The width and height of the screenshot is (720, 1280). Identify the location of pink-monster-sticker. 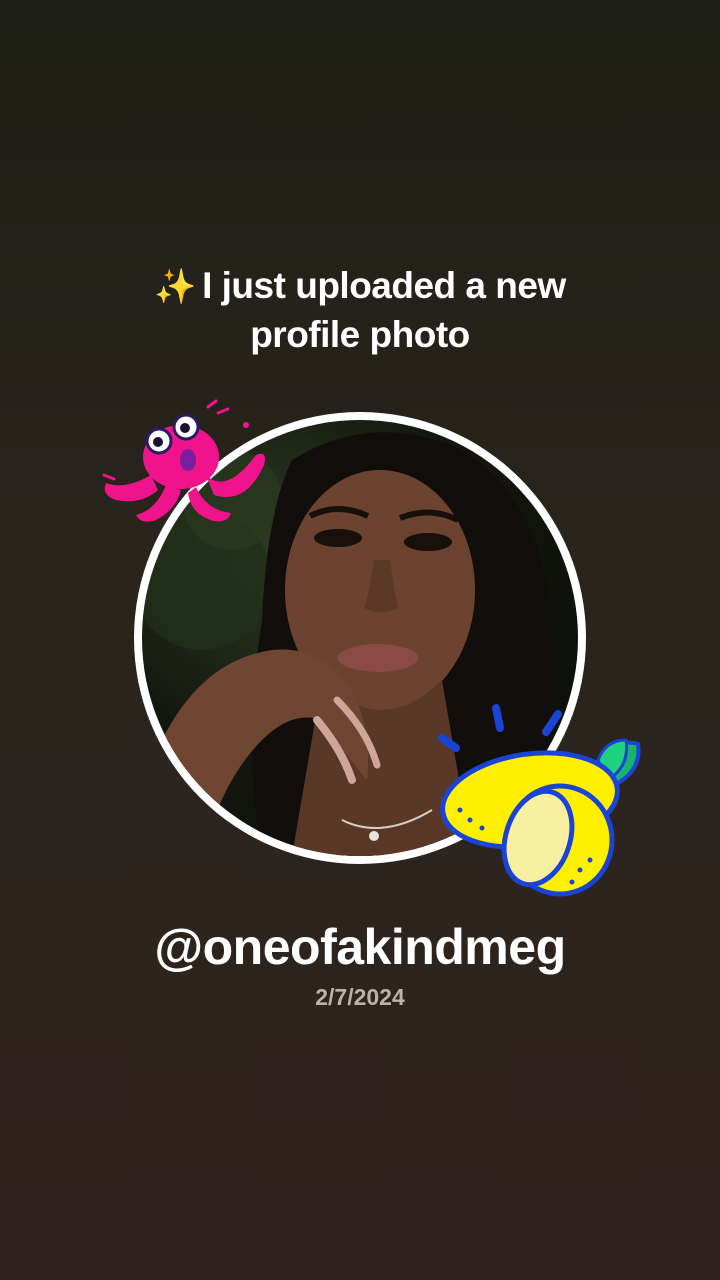
(183, 460).